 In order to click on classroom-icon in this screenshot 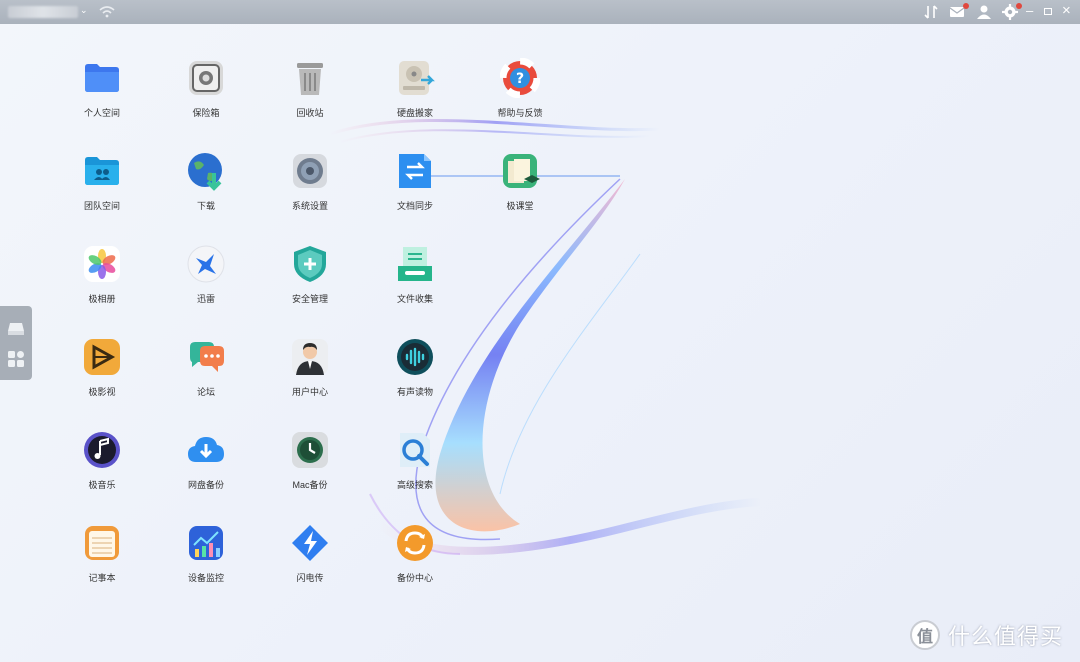, I will do `click(520, 171)`.